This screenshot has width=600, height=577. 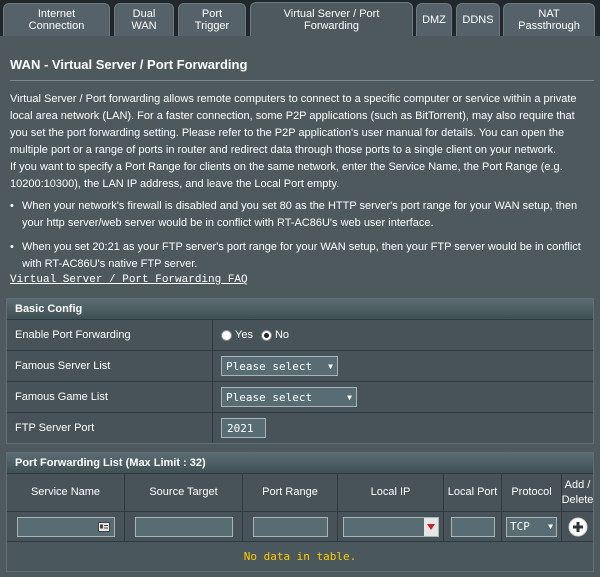 I want to click on radio-yes: Yes, so click(x=237, y=335).